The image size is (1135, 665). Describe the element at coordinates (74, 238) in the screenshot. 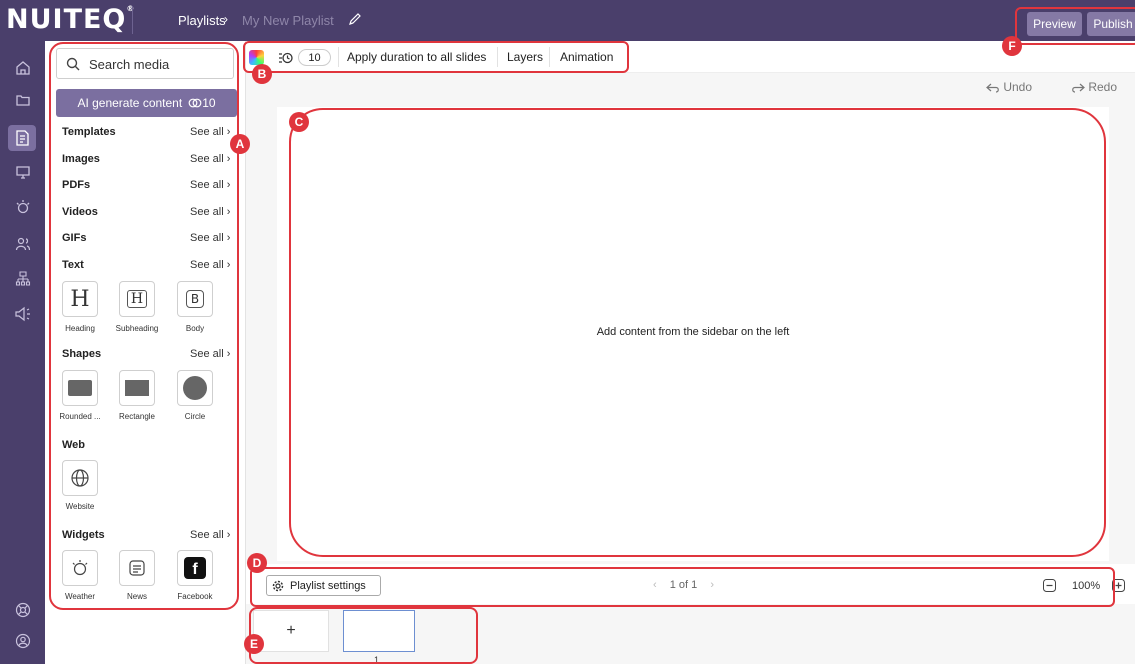

I see `section-gifs: GIFs` at that location.